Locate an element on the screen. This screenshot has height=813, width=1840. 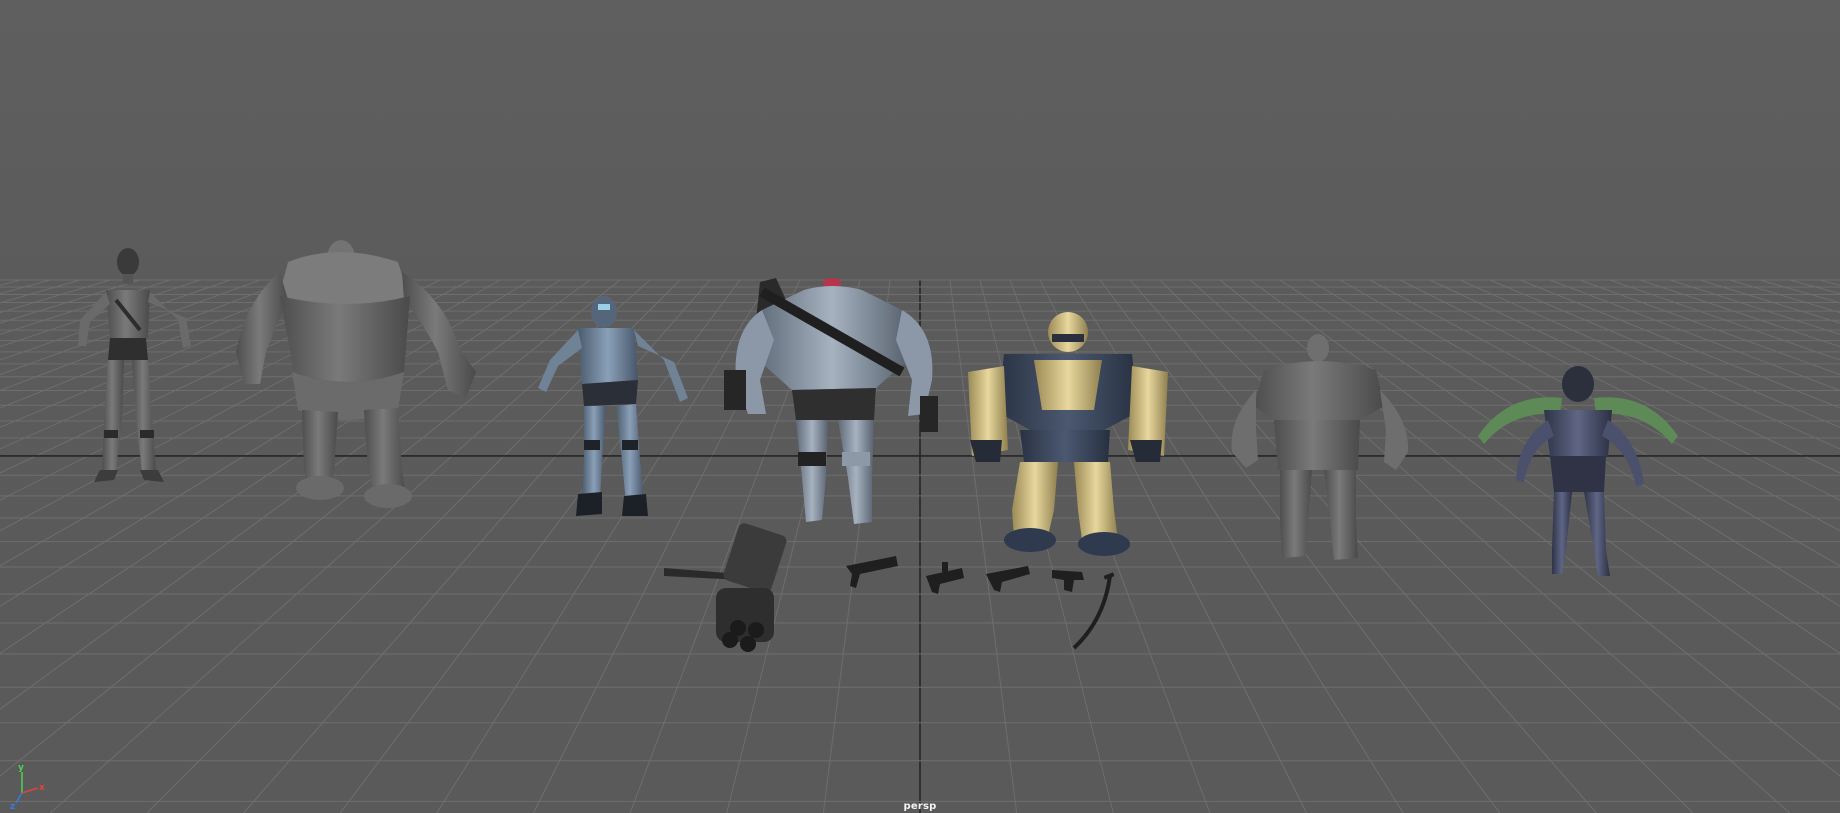
prop-katana is located at coordinates (1093, 611).